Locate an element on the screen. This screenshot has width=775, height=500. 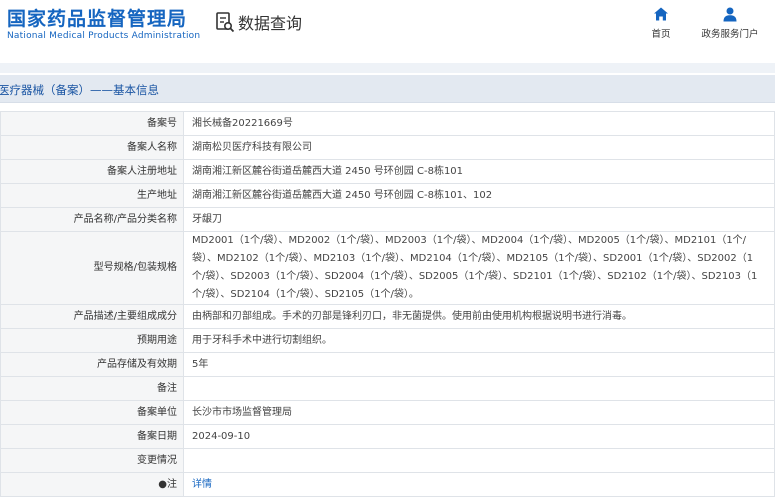
table-row: 备案人名称 湖南松贝医疗科技有限公司 is located at coordinates (387, 147).